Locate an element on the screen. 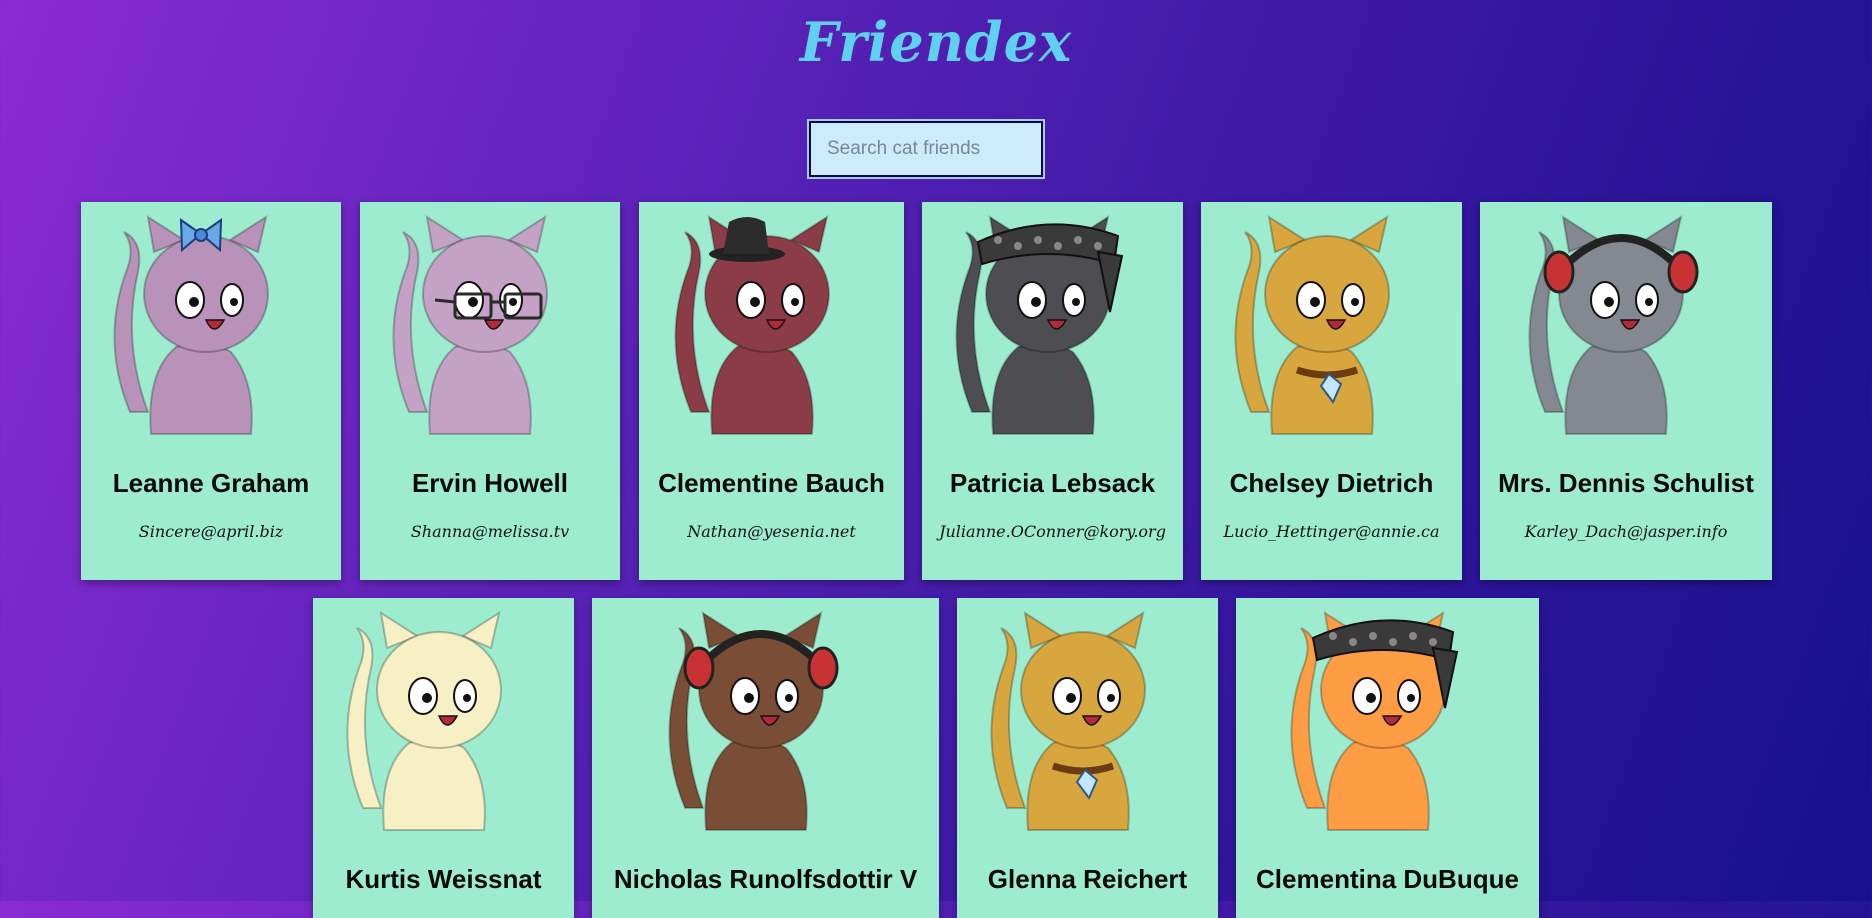  friend-name: Glenna Reichert is located at coordinates (1087, 879).